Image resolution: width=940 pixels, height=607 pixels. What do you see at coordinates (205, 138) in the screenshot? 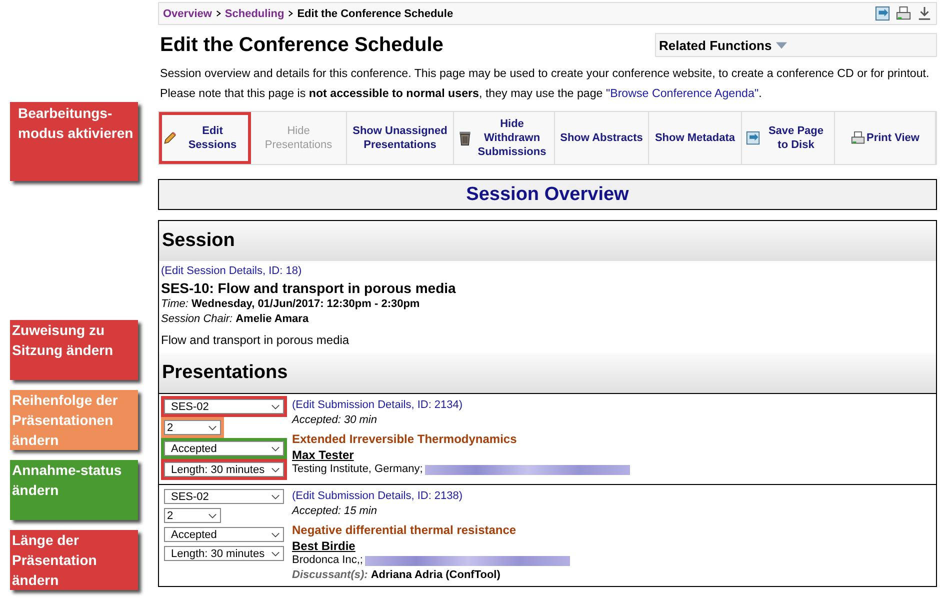
I see `toolbar-button: Edit Sessions` at bounding box center [205, 138].